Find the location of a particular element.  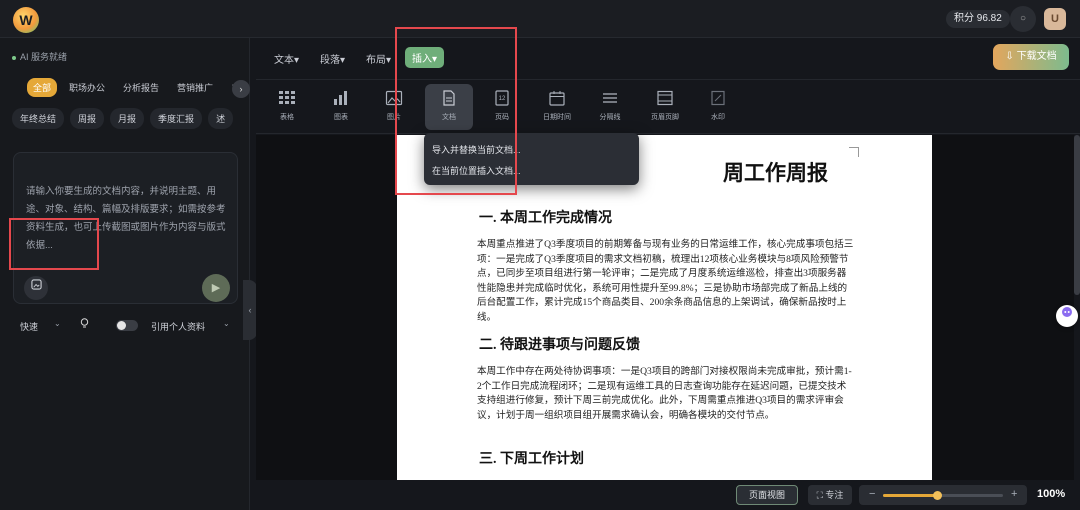

chevron-right-icon: › is located at coordinates (241, 89).